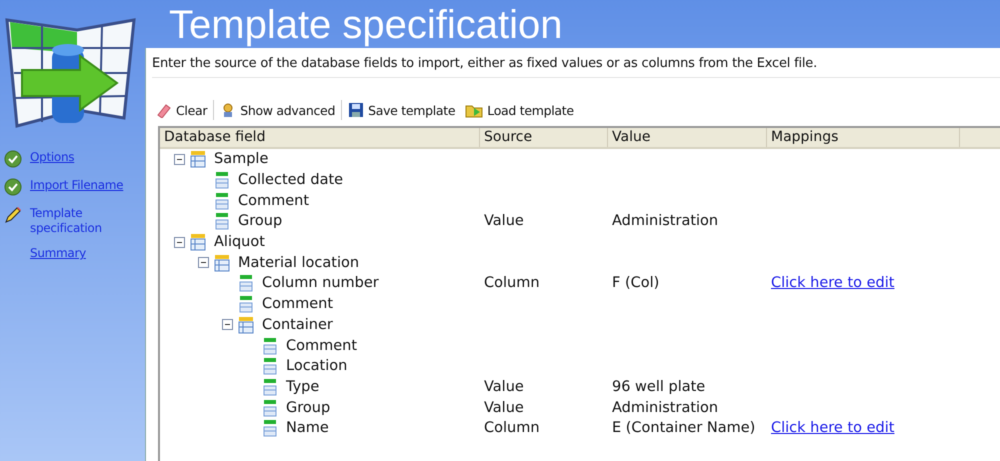 The height and width of the screenshot is (461, 1000). I want to click on value-cell: E (Container Name), so click(684, 428).